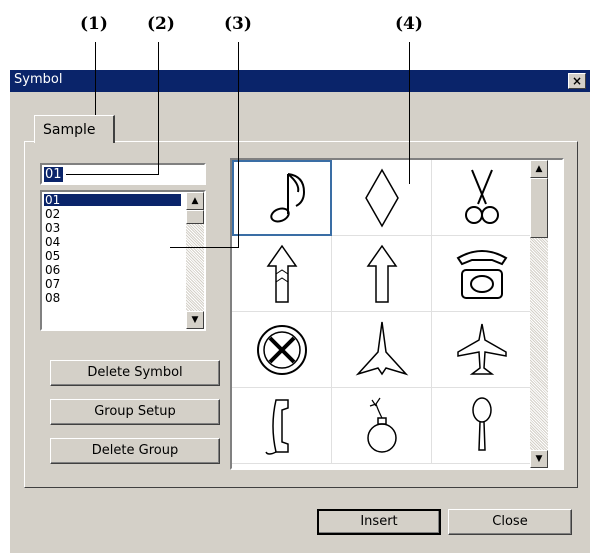  I want to click on leader-line-2-horizontal, so click(112, 174).